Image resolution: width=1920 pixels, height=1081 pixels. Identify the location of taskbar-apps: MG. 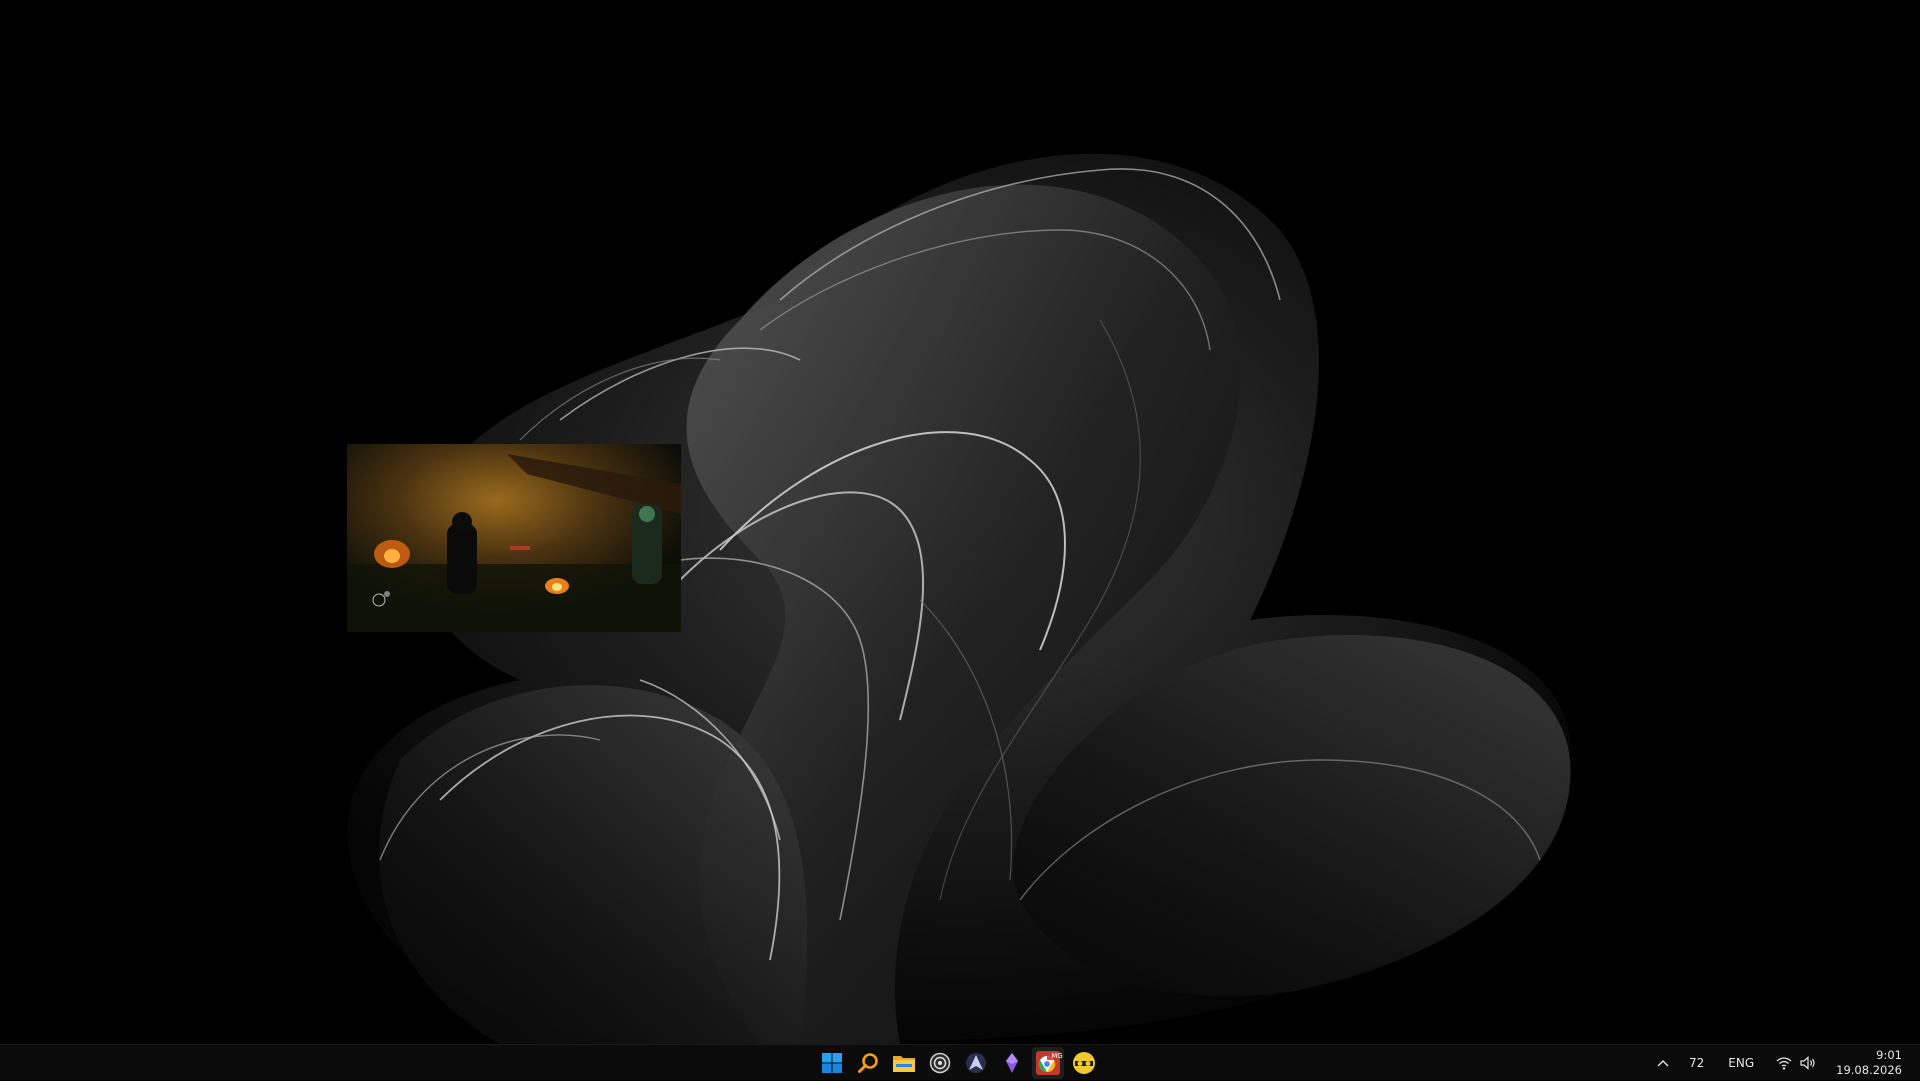
(958, 1063).